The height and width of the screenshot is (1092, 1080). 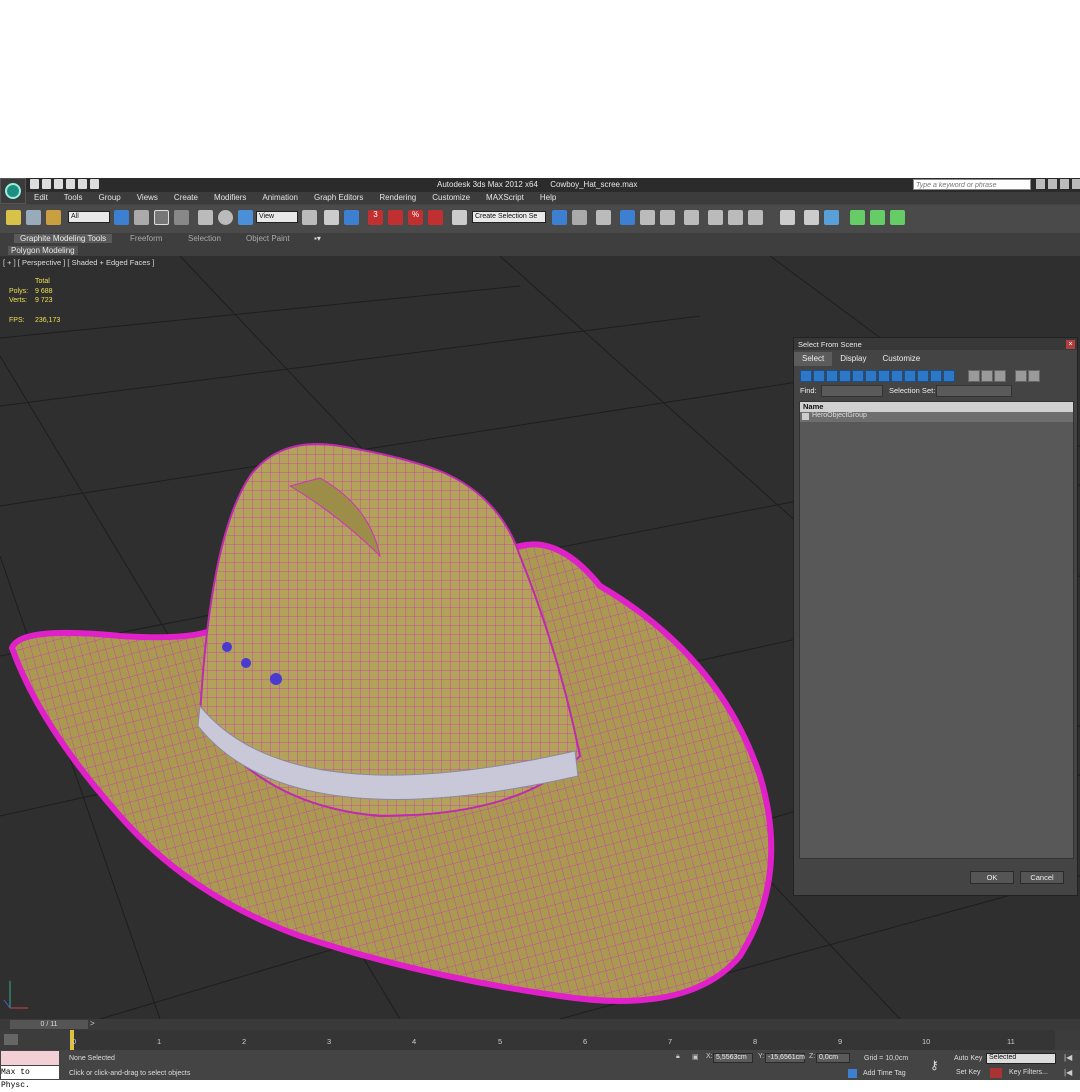 I want to click on menu-edit: Edit, so click(x=41, y=198).